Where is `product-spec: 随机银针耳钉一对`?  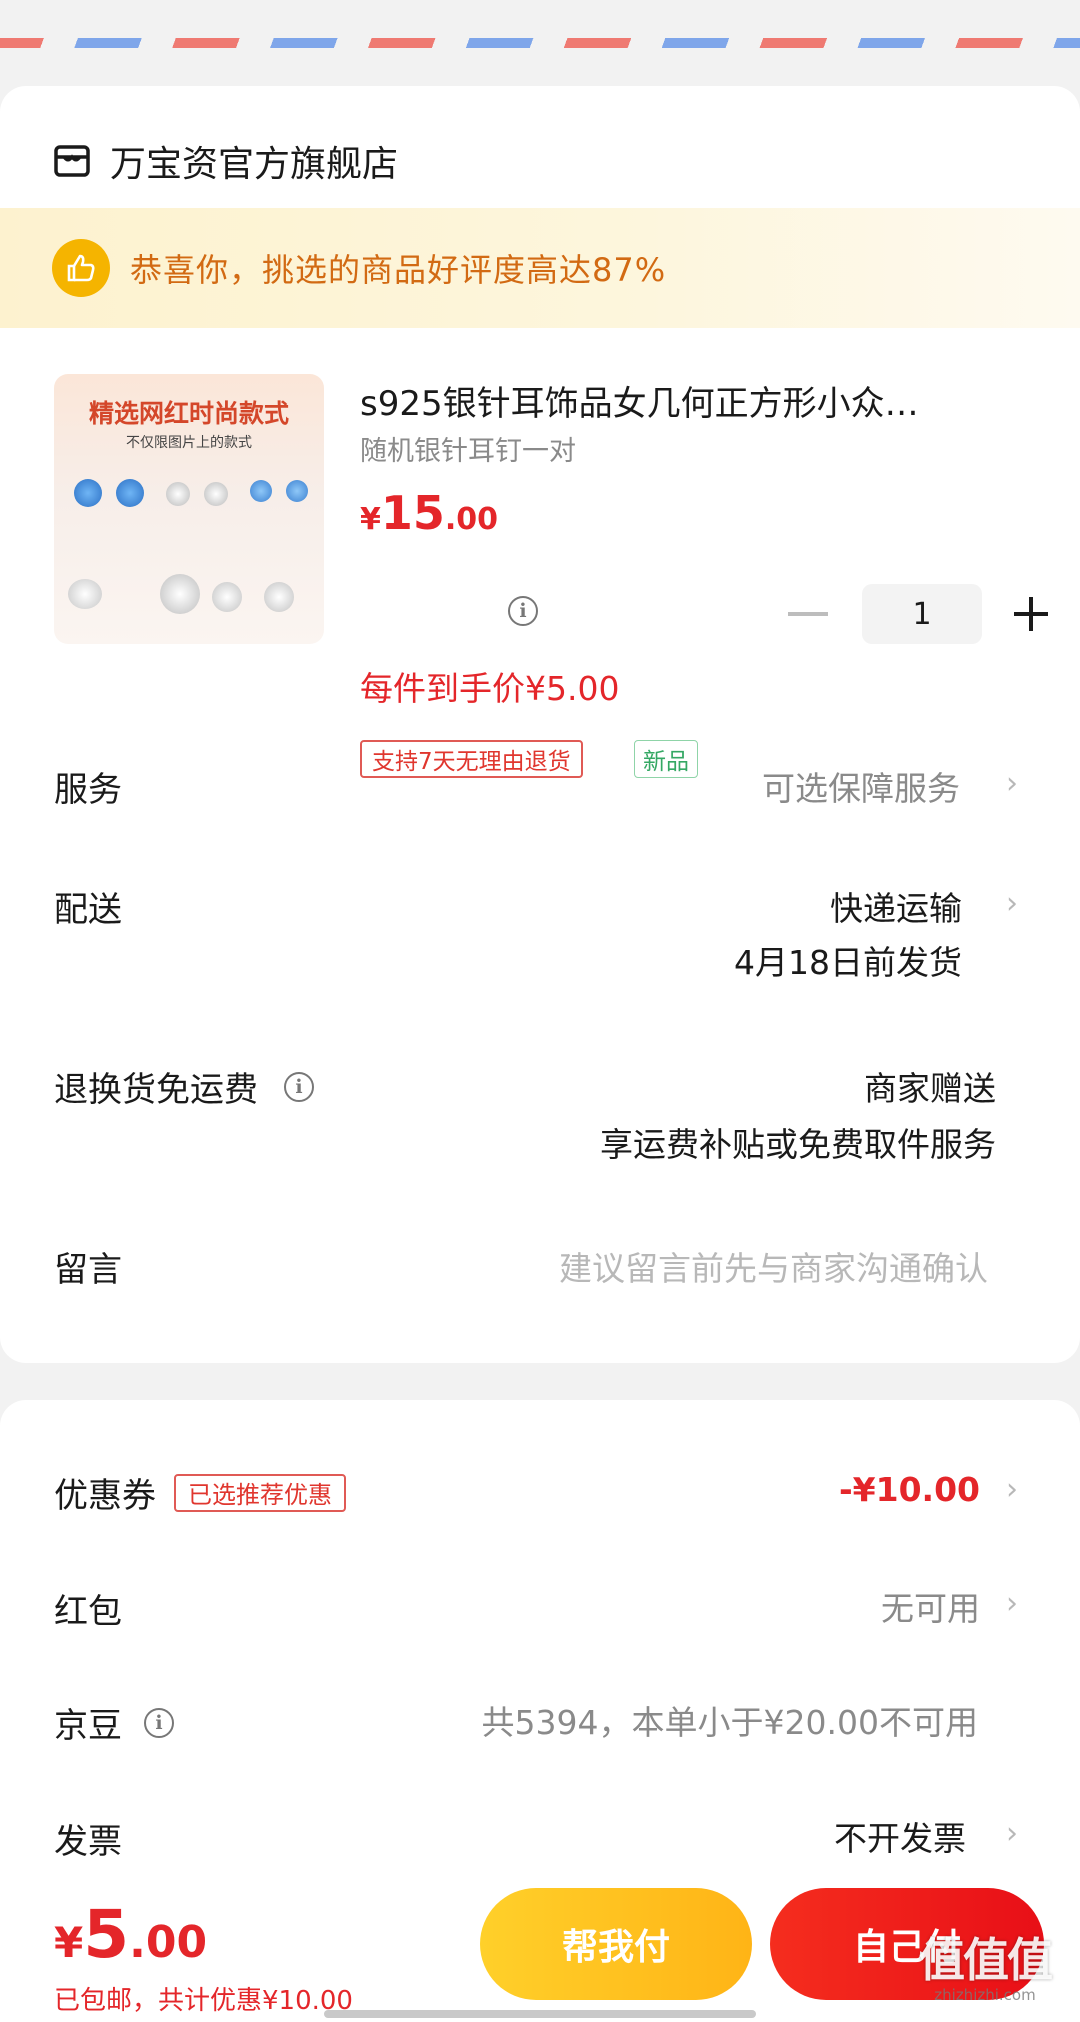
product-spec: 随机银针耳钉一对 is located at coordinates (468, 448).